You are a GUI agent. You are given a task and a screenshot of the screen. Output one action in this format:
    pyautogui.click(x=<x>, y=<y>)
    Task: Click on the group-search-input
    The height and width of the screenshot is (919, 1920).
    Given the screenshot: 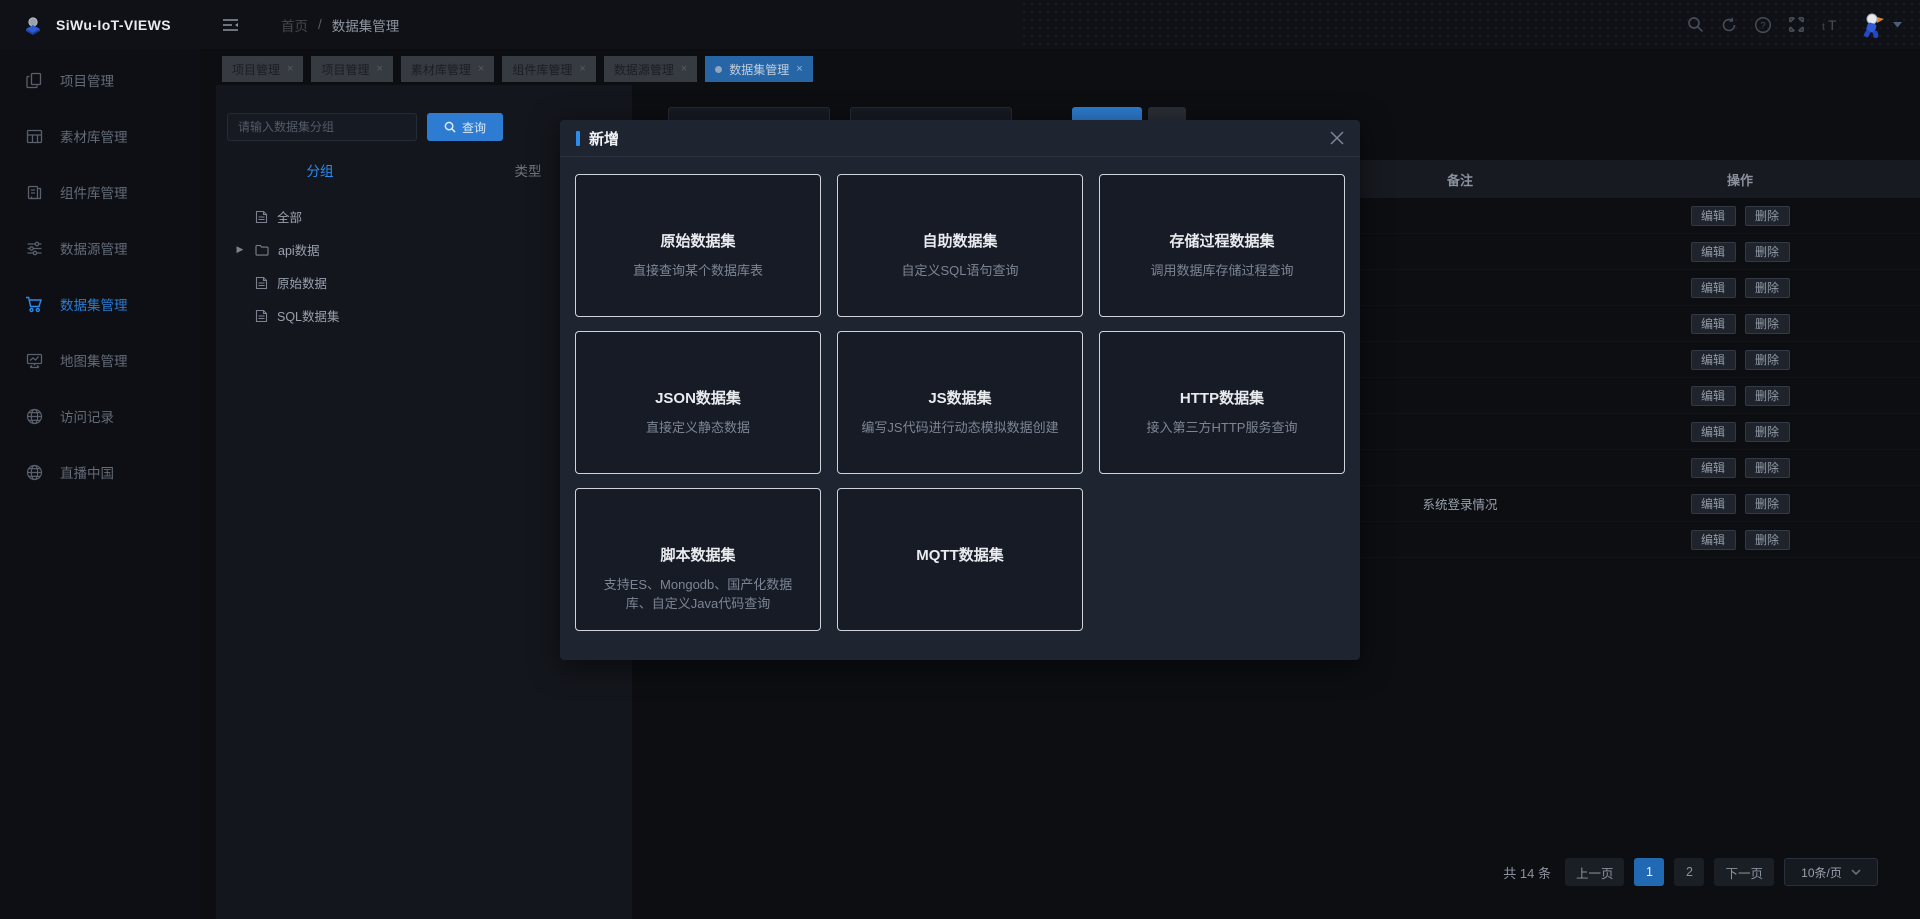 What is the action you would take?
    pyautogui.click(x=322, y=127)
    